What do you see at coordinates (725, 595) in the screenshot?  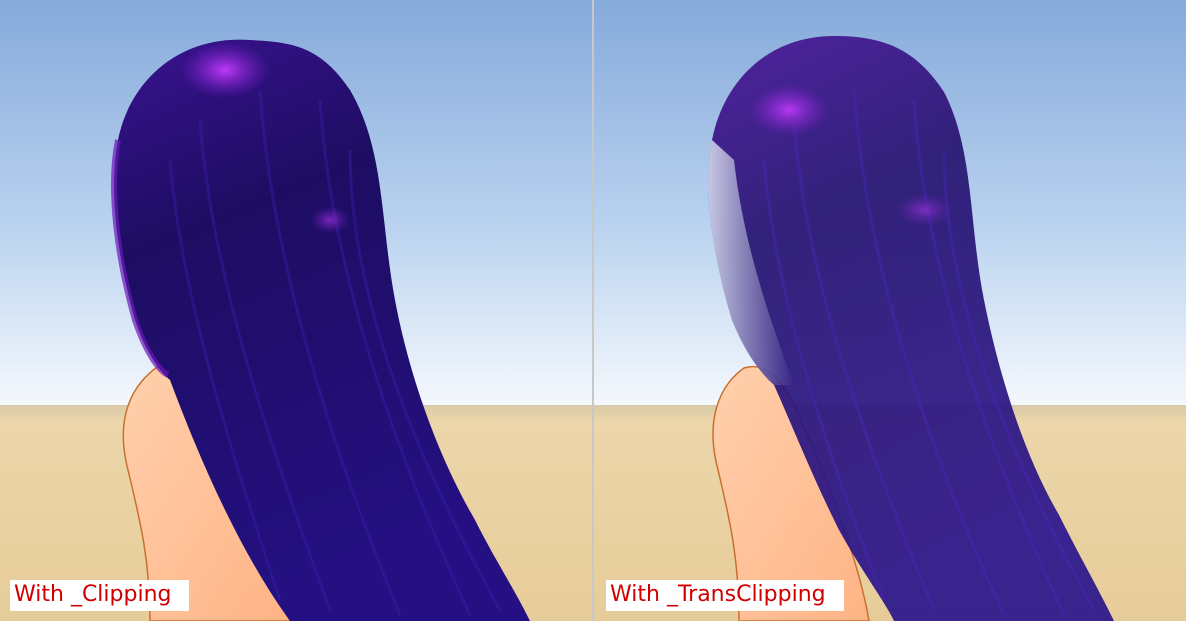 I see `caption-transclipping: With _TransClipping` at bounding box center [725, 595].